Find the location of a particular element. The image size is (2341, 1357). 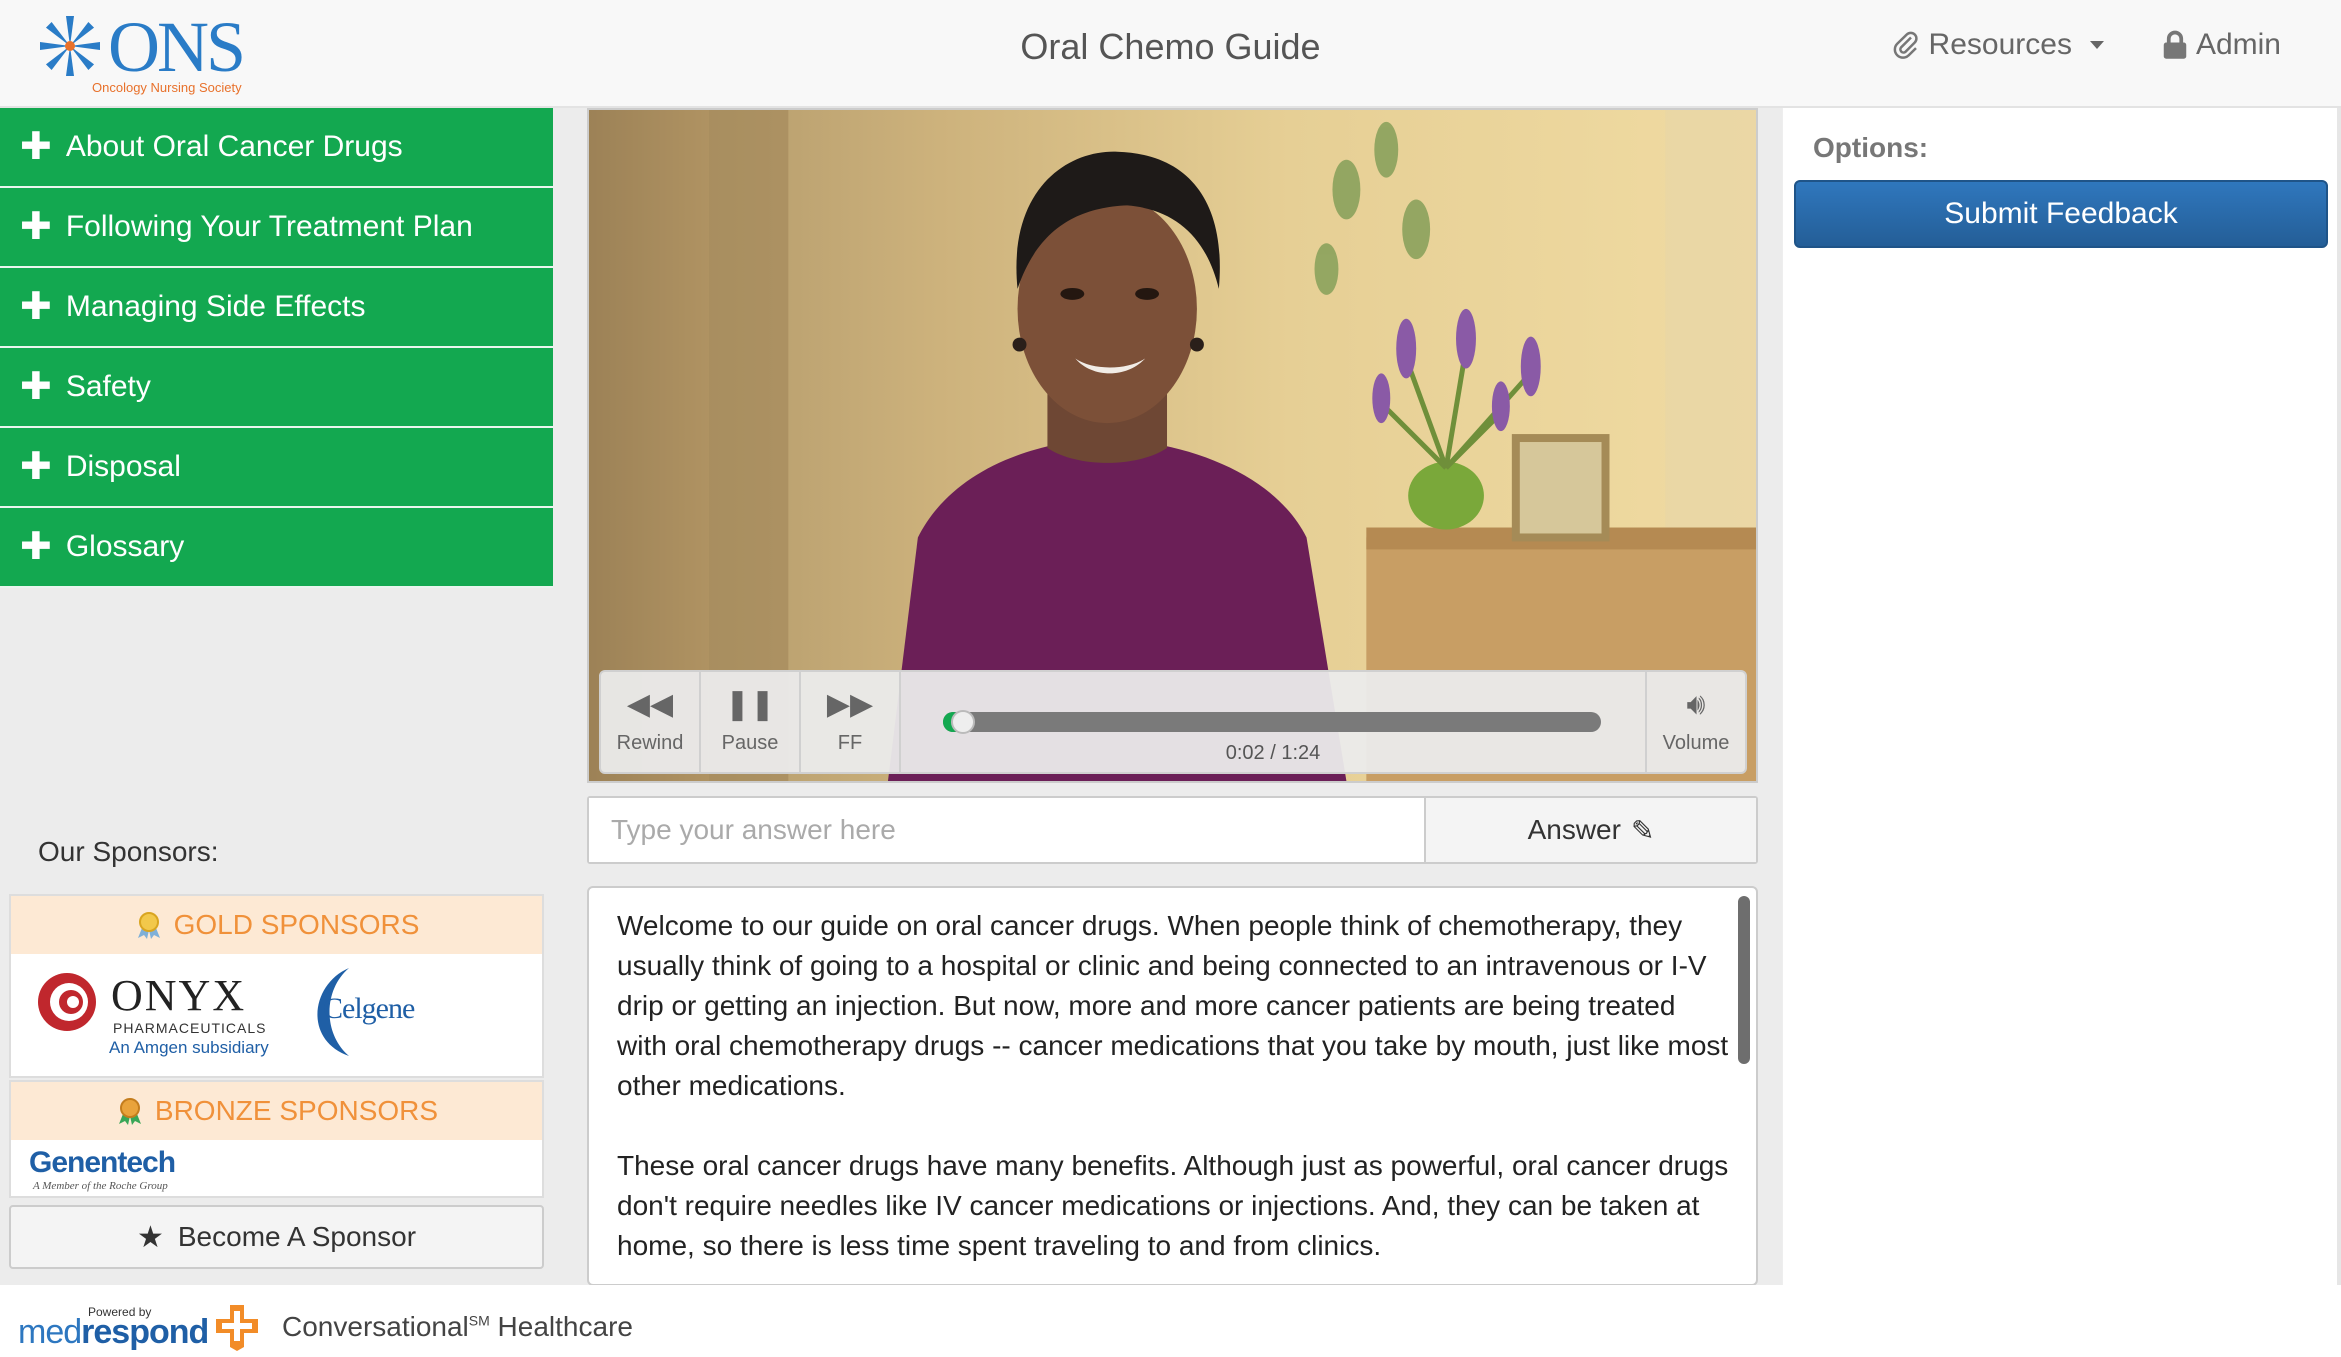

onyx-name: ONYX is located at coordinates (179, 995).